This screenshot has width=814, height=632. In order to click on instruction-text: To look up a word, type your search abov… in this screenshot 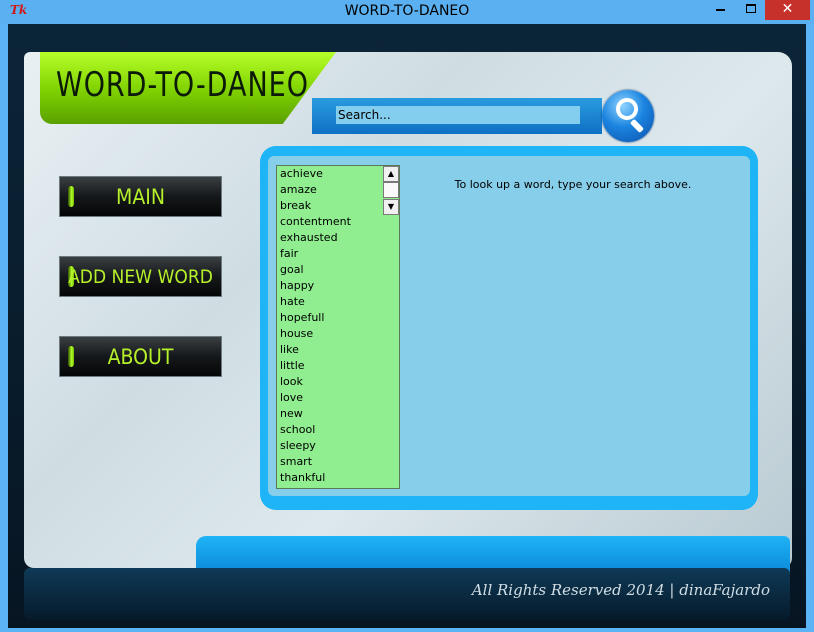, I will do `click(573, 184)`.